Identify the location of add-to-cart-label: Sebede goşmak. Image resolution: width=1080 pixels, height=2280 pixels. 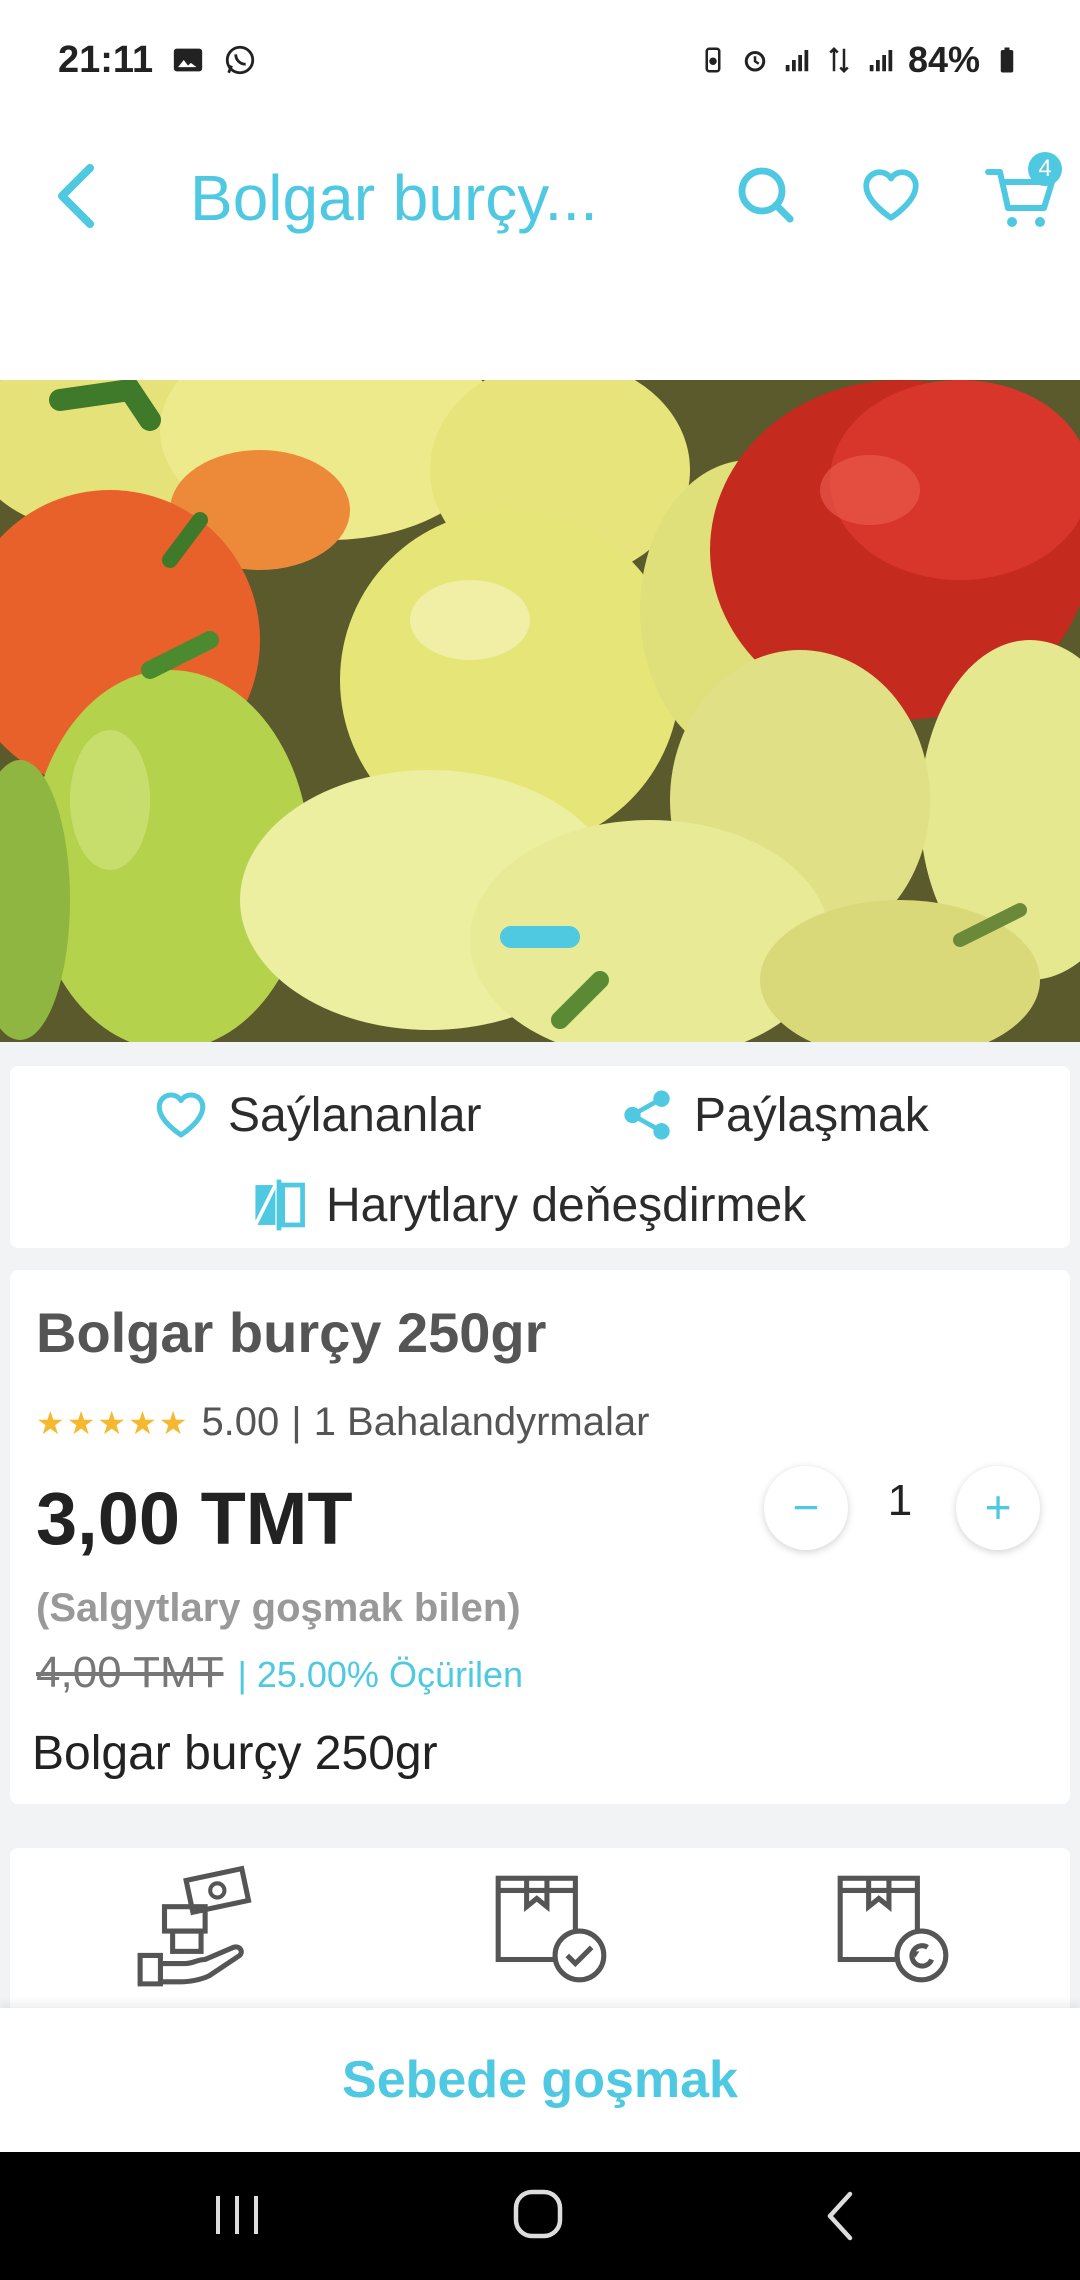
(540, 2080).